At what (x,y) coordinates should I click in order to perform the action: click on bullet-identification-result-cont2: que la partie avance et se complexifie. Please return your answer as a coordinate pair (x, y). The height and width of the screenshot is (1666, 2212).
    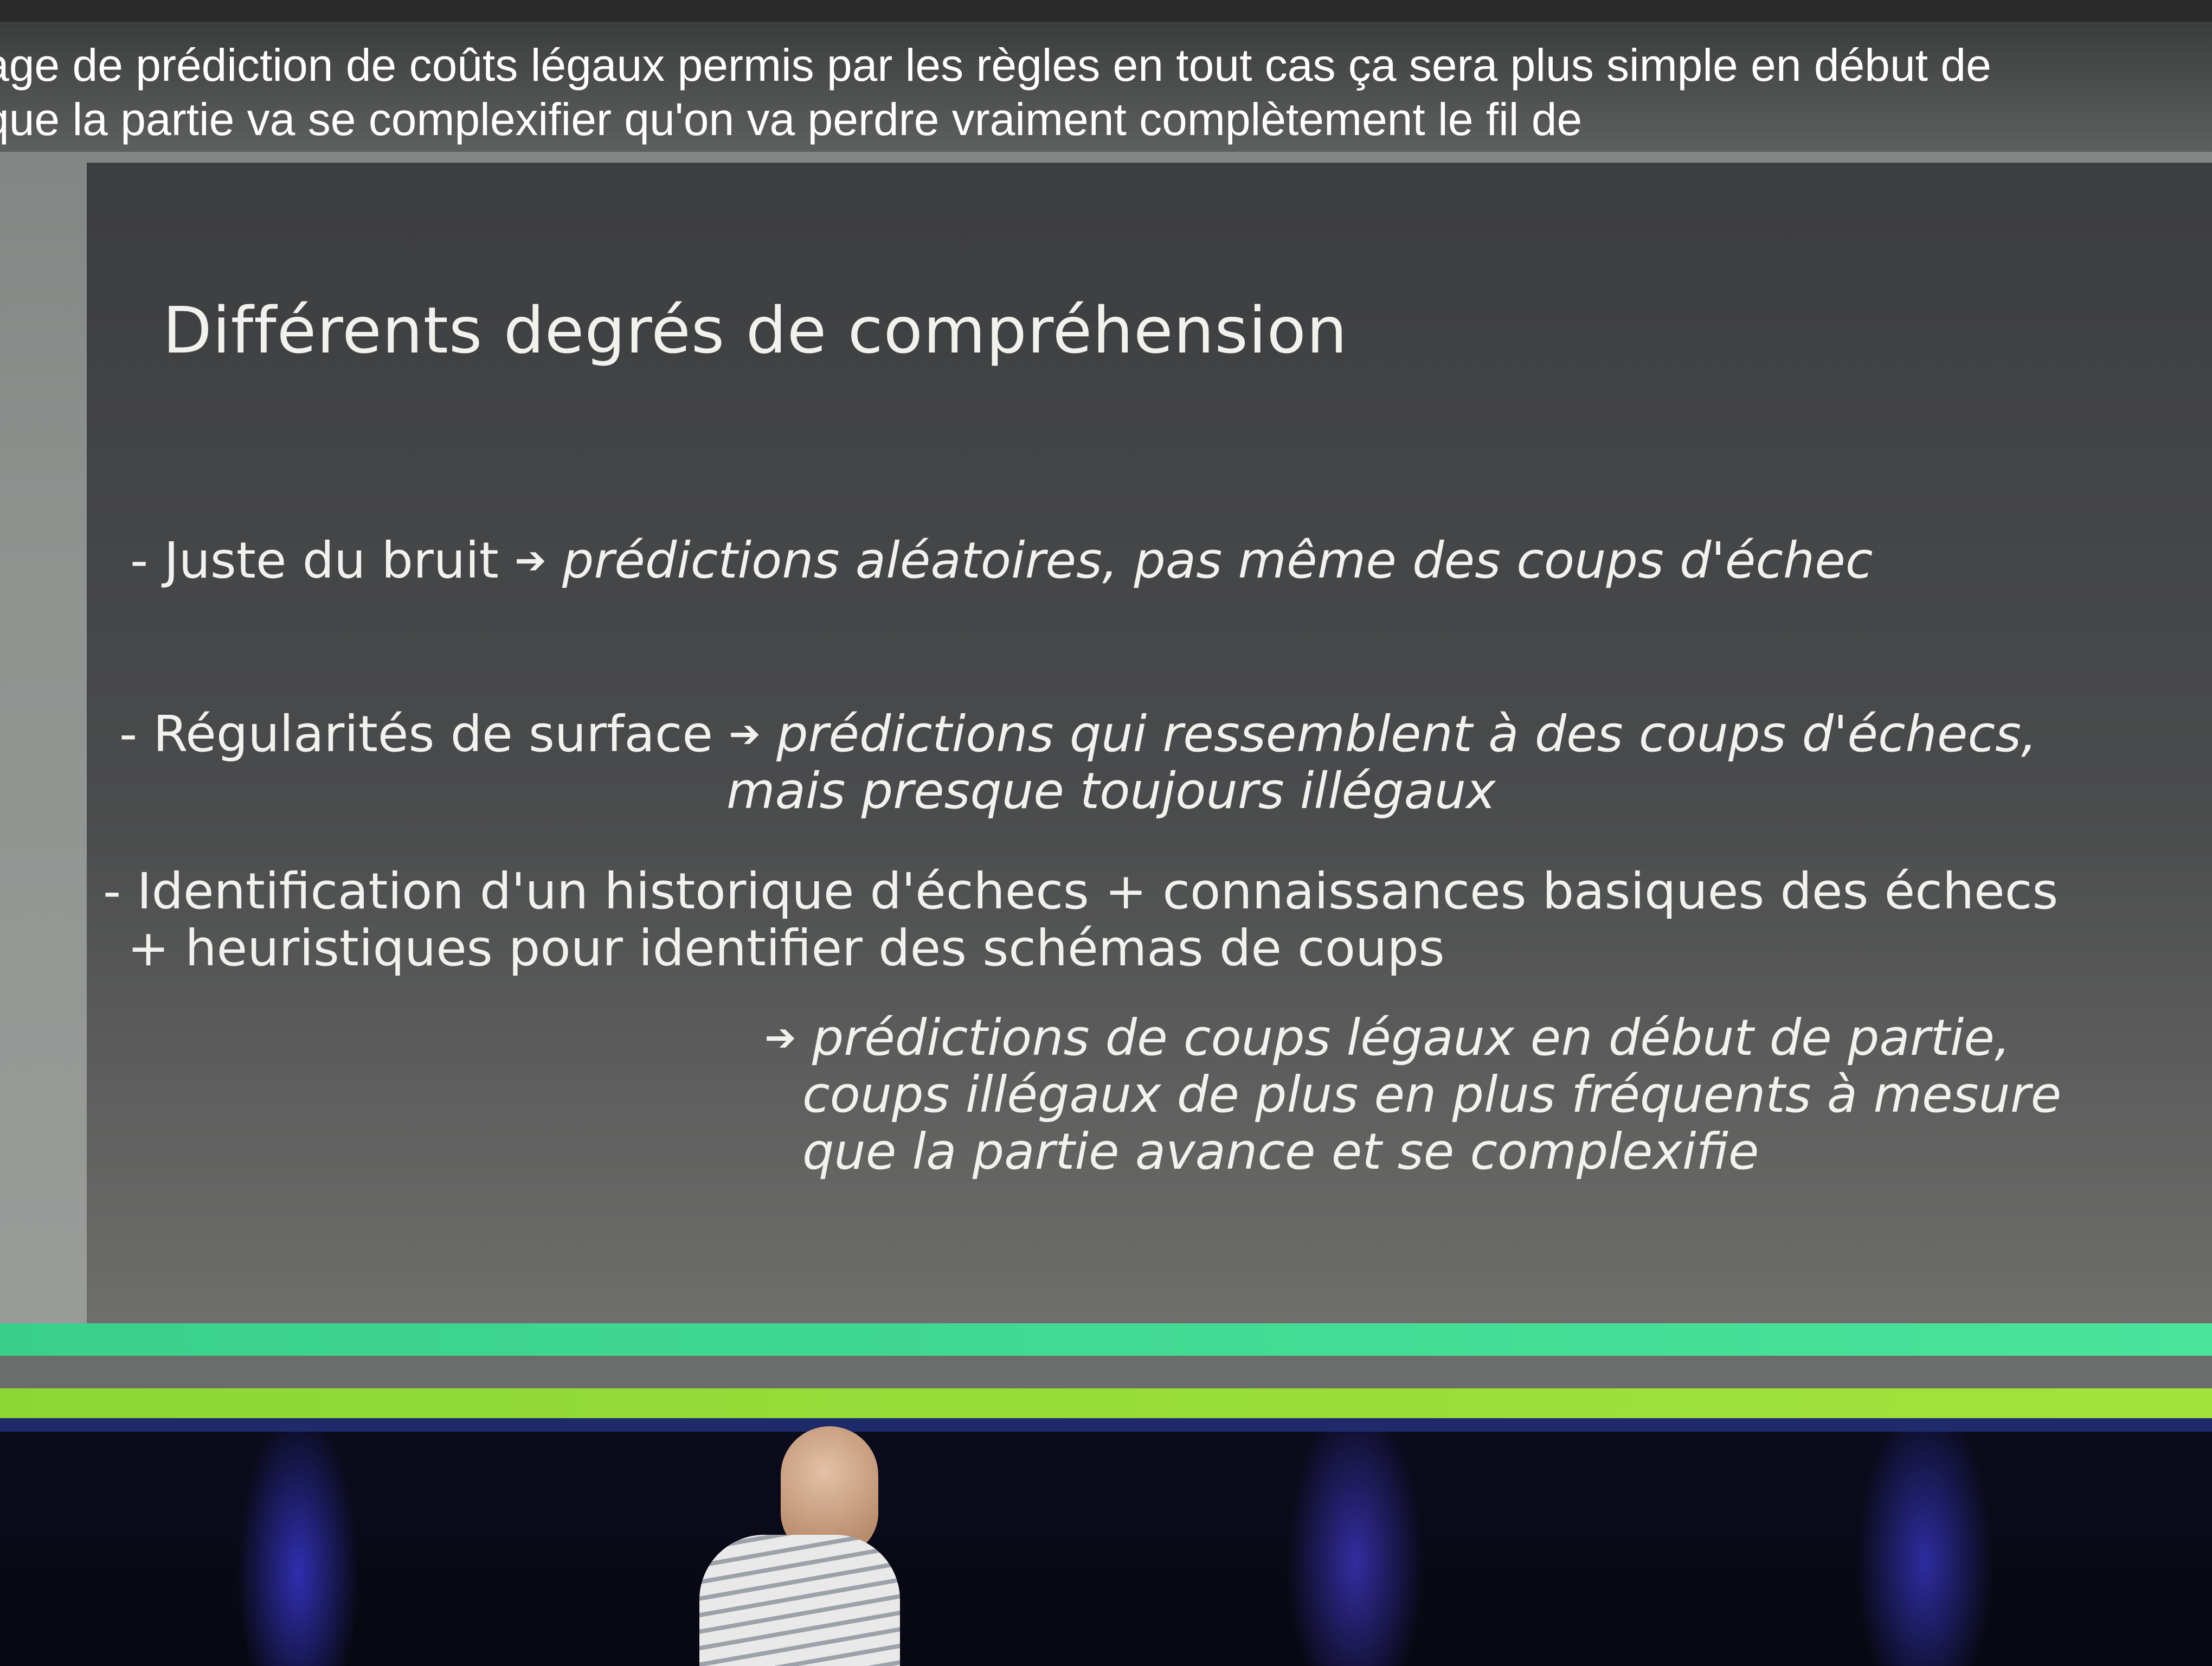
    Looking at the image, I should click on (1280, 1152).